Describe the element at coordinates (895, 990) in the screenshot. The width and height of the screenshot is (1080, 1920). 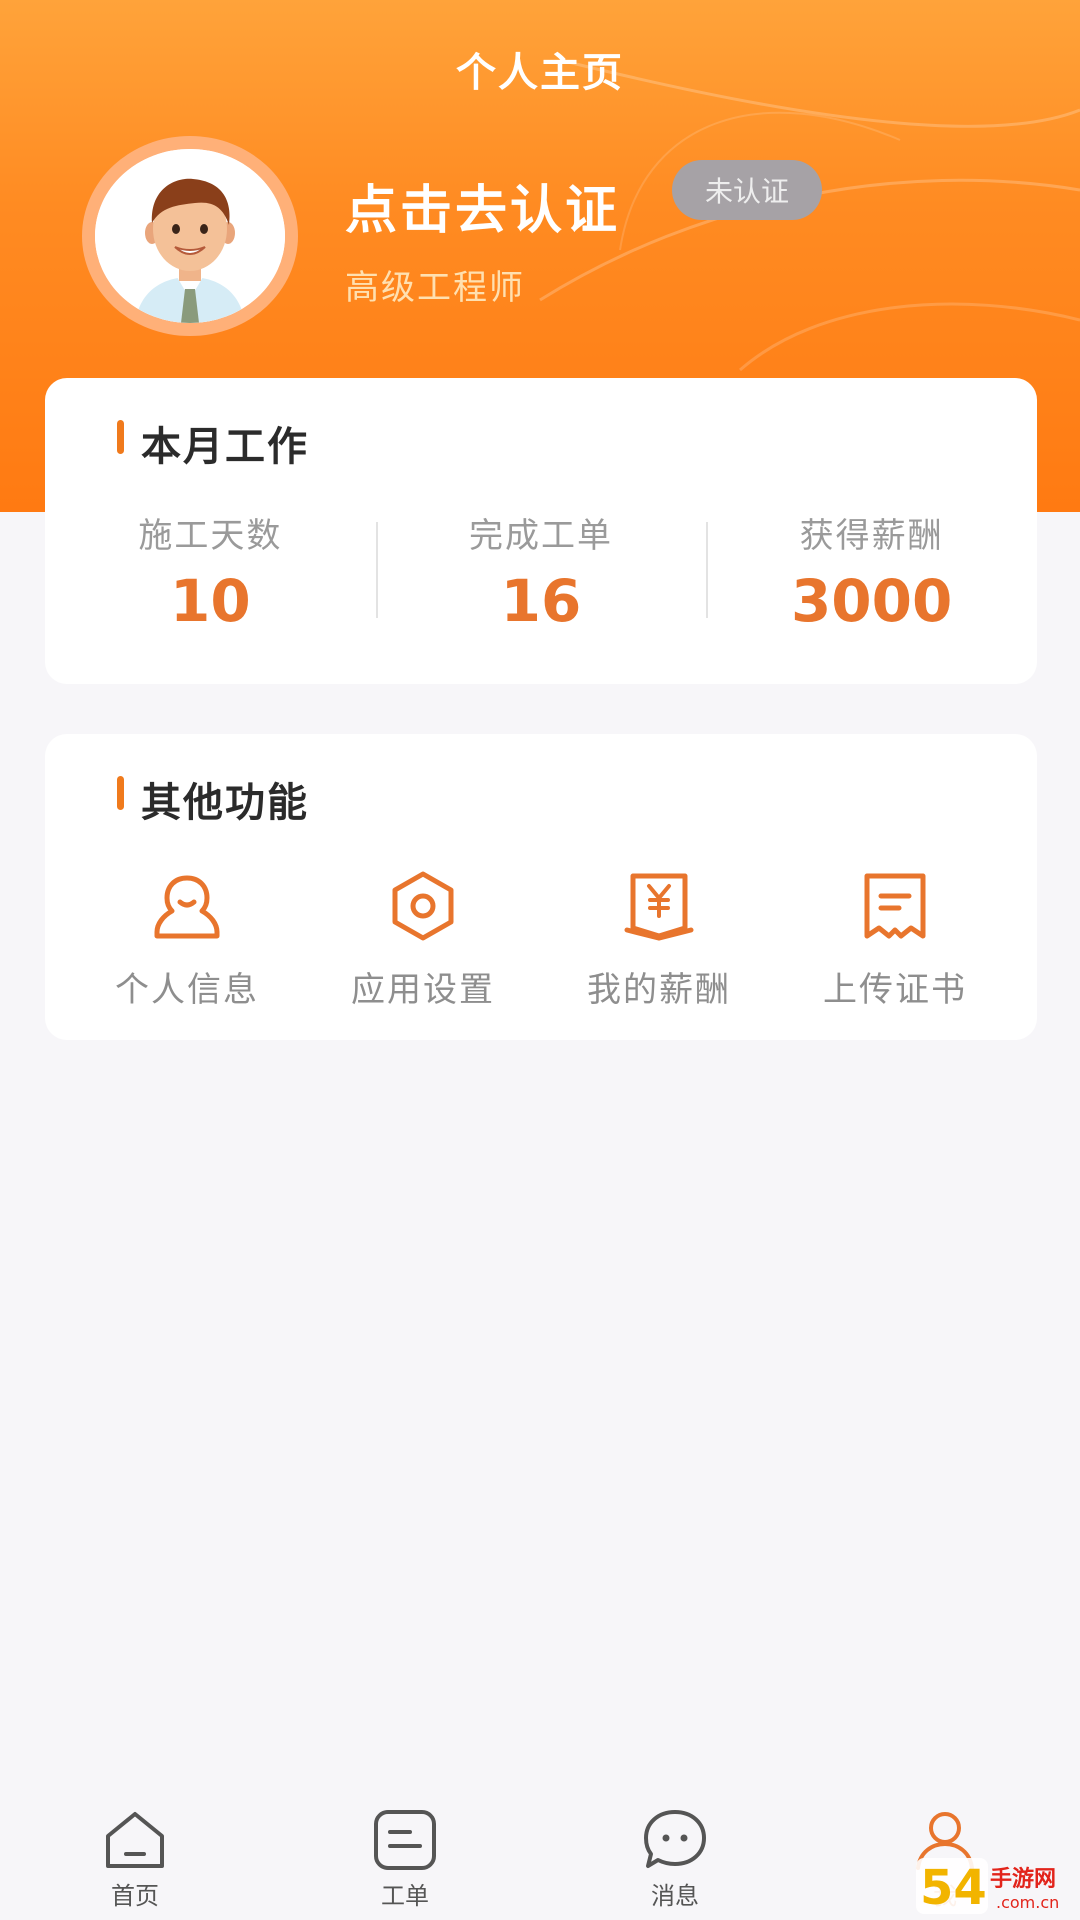
I see `func-label: 上传证书` at that location.